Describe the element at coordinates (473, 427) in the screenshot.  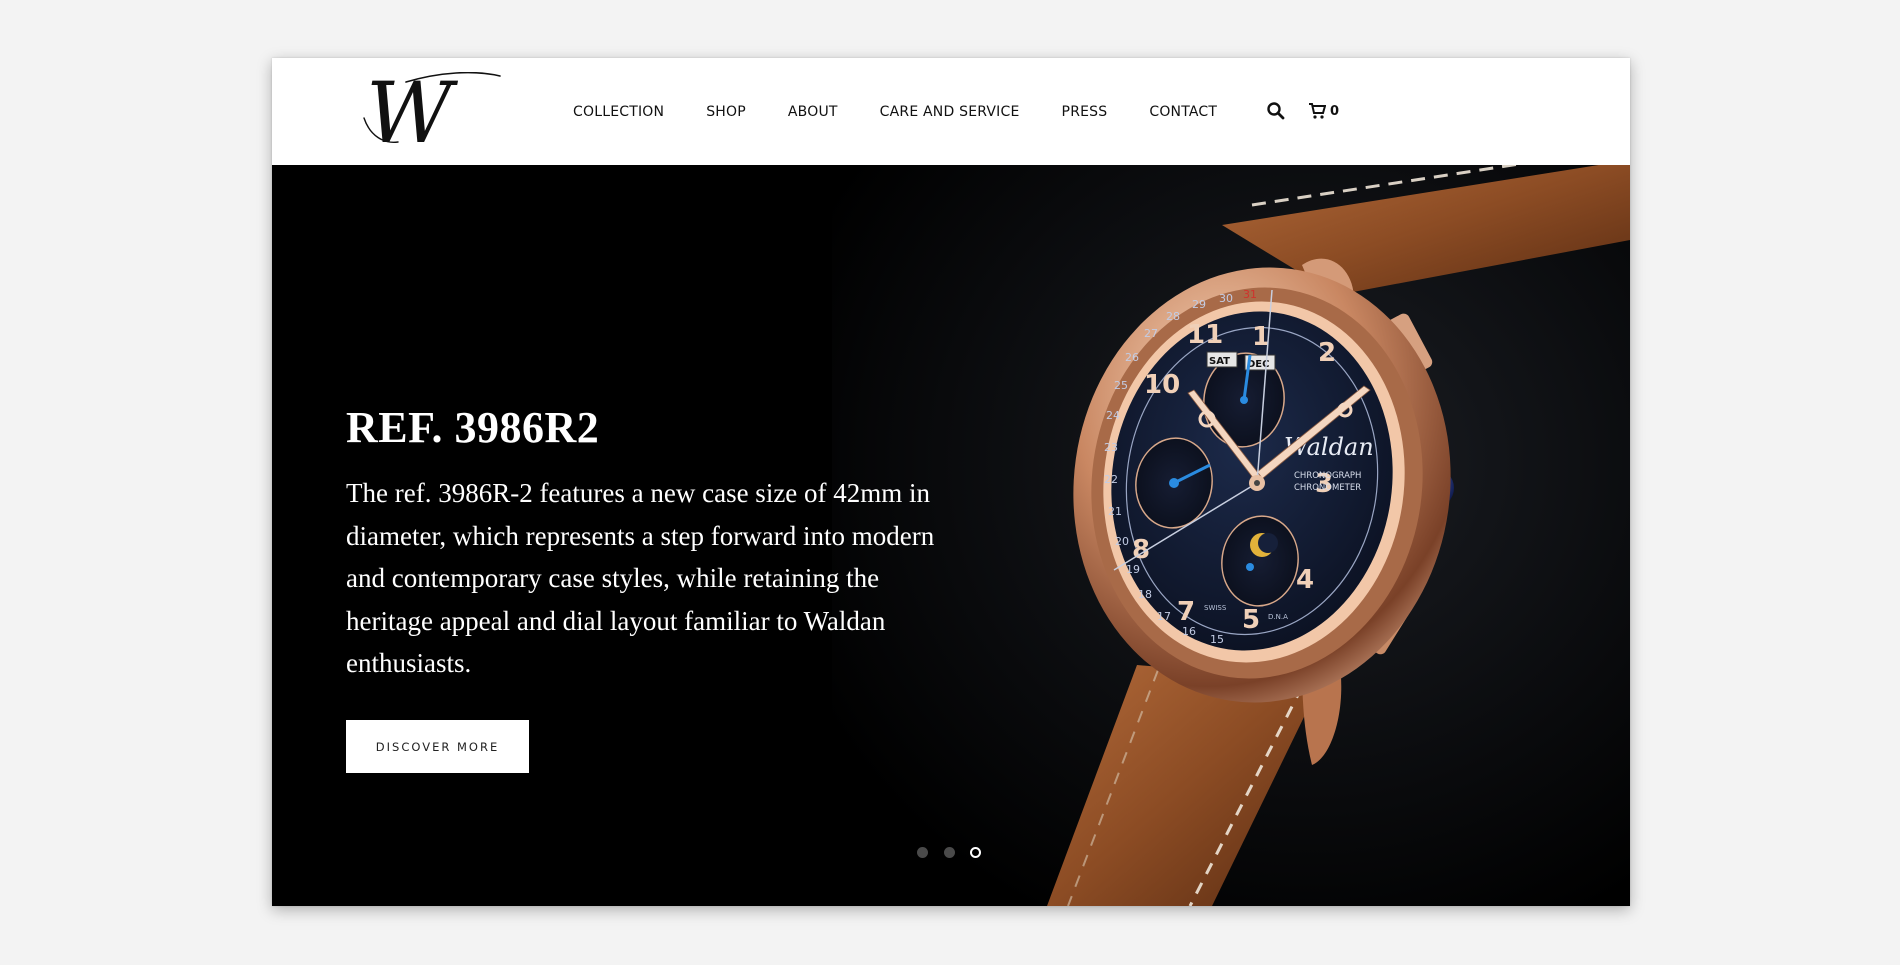
I see `hero-title: REF. 3986R2` at that location.